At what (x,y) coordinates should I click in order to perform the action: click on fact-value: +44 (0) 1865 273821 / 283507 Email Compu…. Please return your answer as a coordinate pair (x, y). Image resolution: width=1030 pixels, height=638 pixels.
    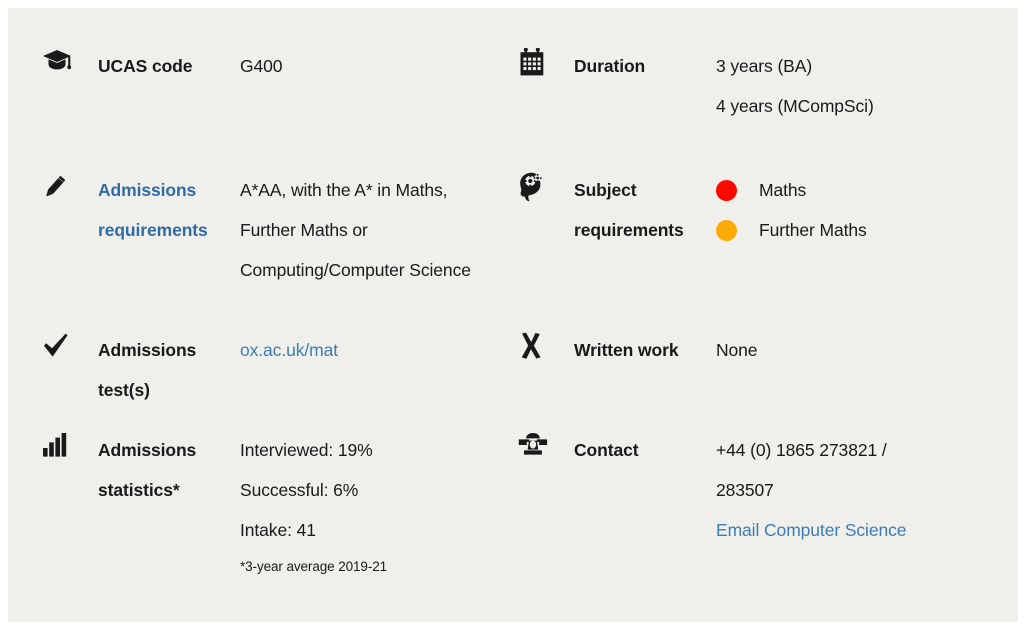
    Looking at the image, I should click on (862, 490).